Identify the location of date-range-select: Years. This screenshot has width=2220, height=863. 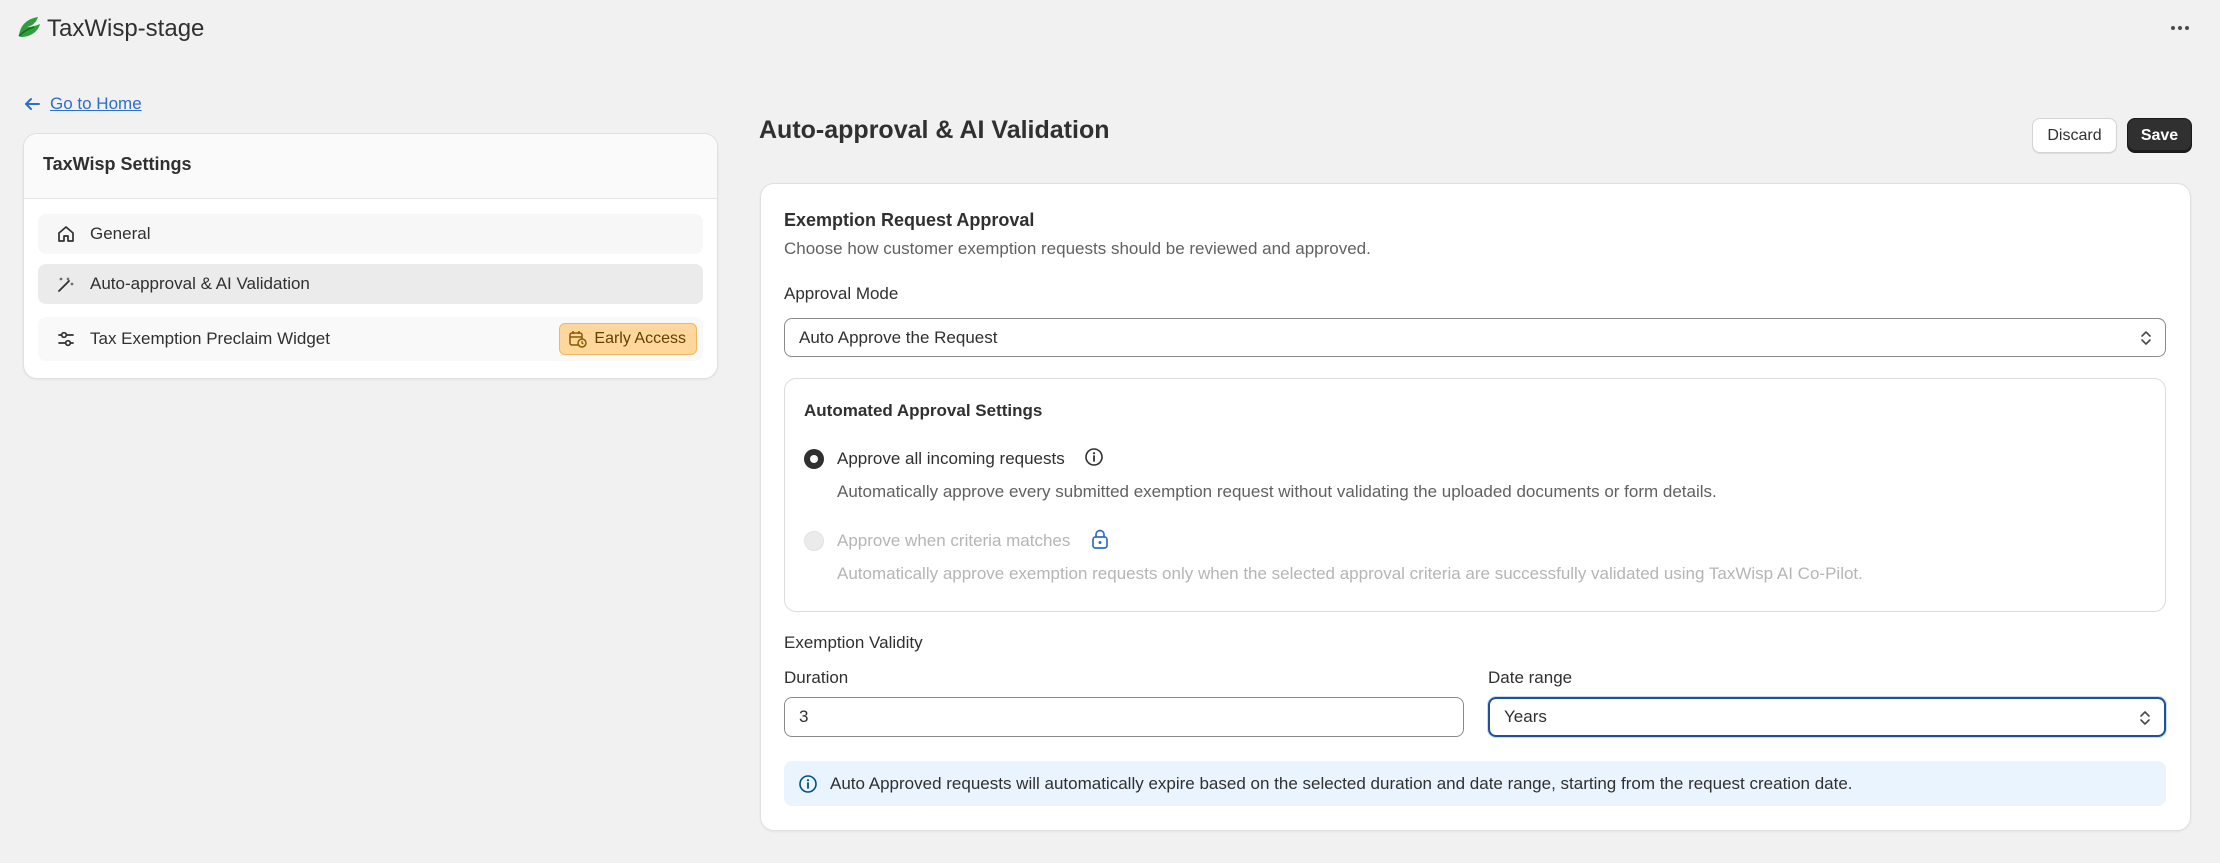
(1827, 717).